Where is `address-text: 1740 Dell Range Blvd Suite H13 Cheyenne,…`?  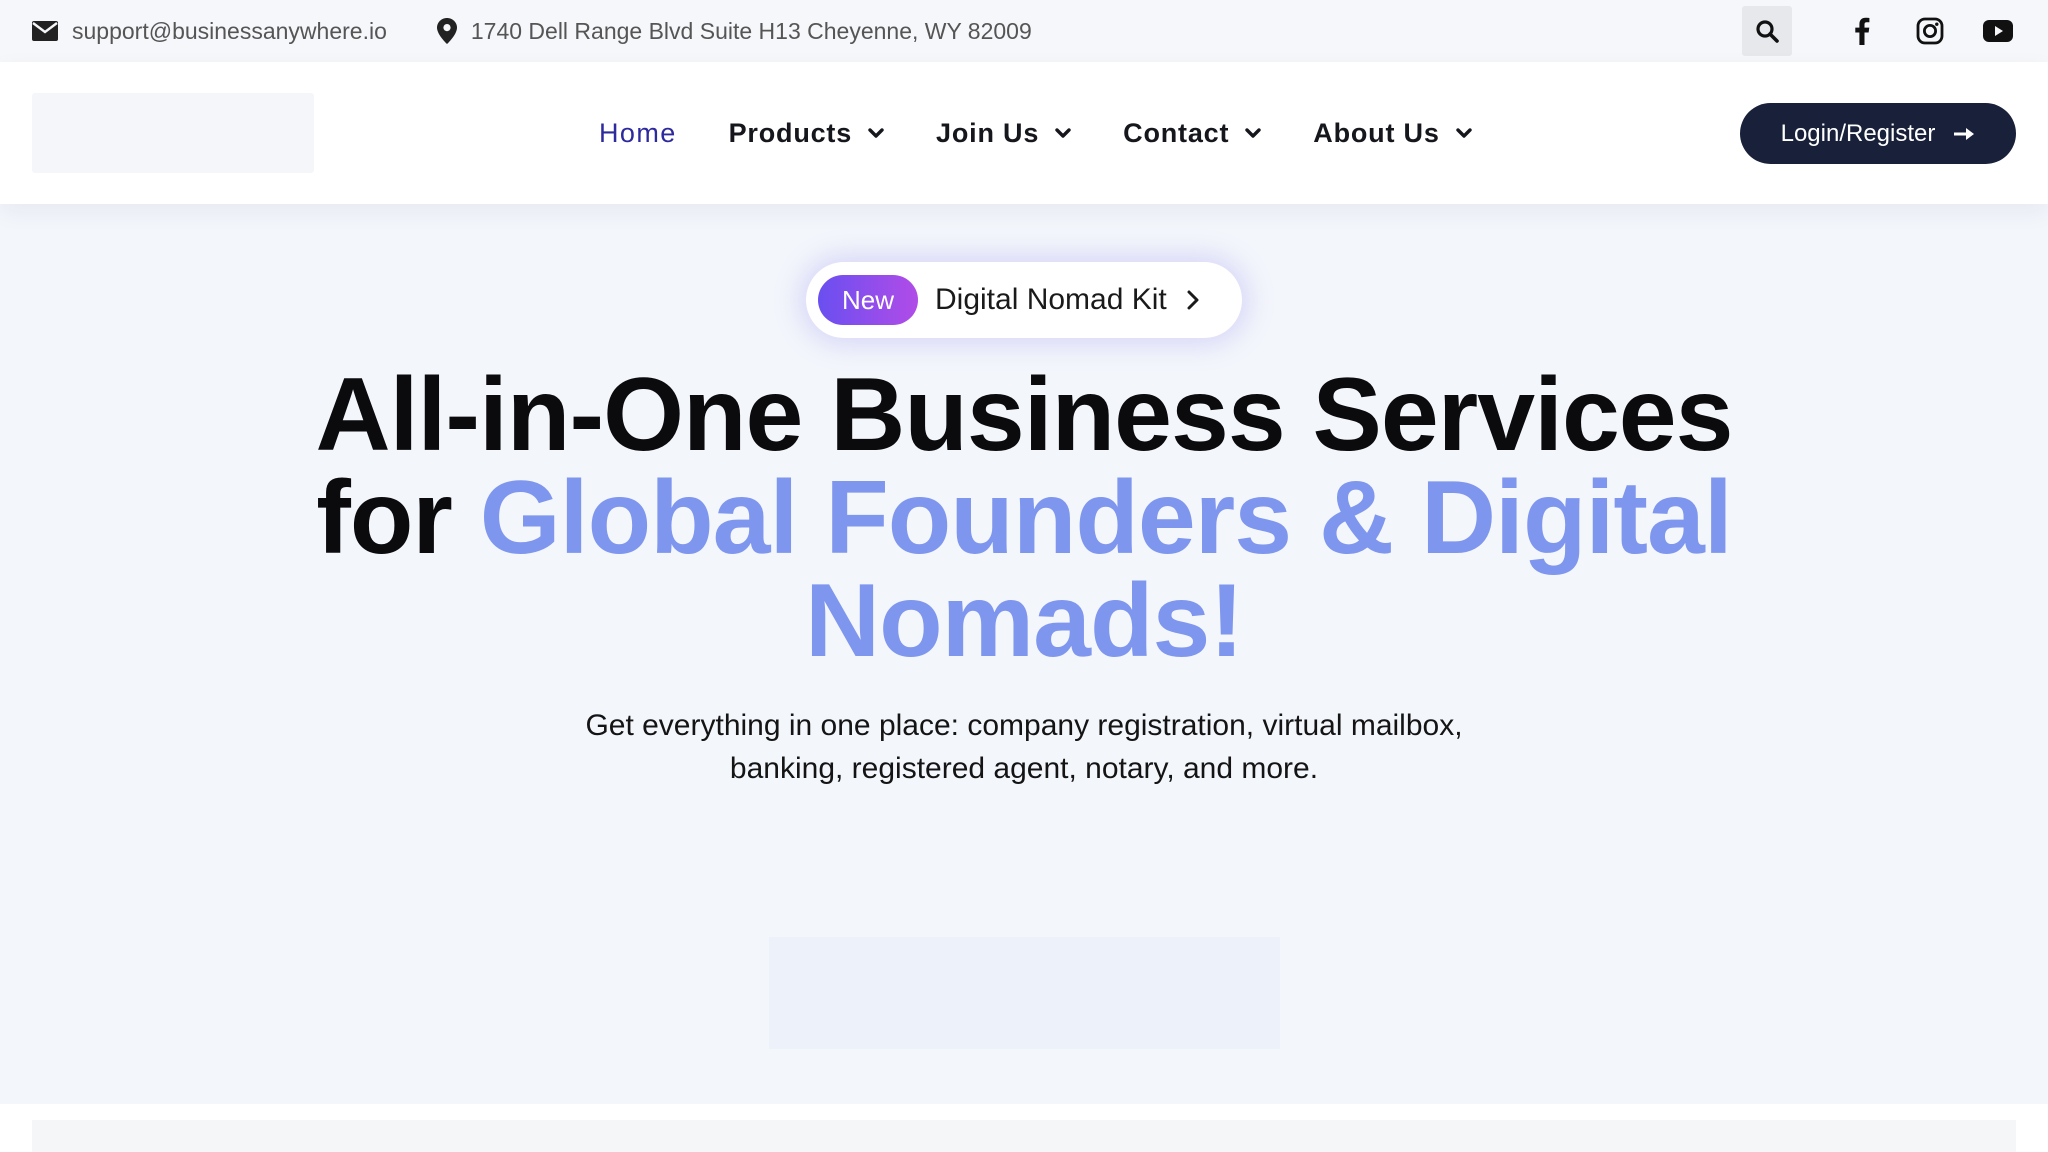
address-text: 1740 Dell Range Blvd Suite H13 Cheyenne,… is located at coordinates (751, 30).